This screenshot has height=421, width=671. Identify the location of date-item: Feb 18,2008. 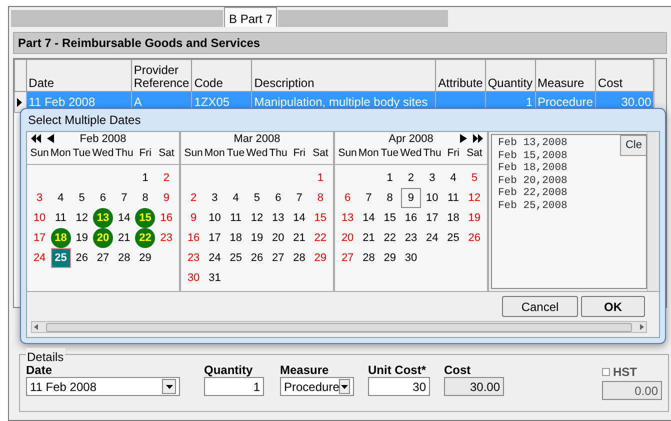
(533, 168).